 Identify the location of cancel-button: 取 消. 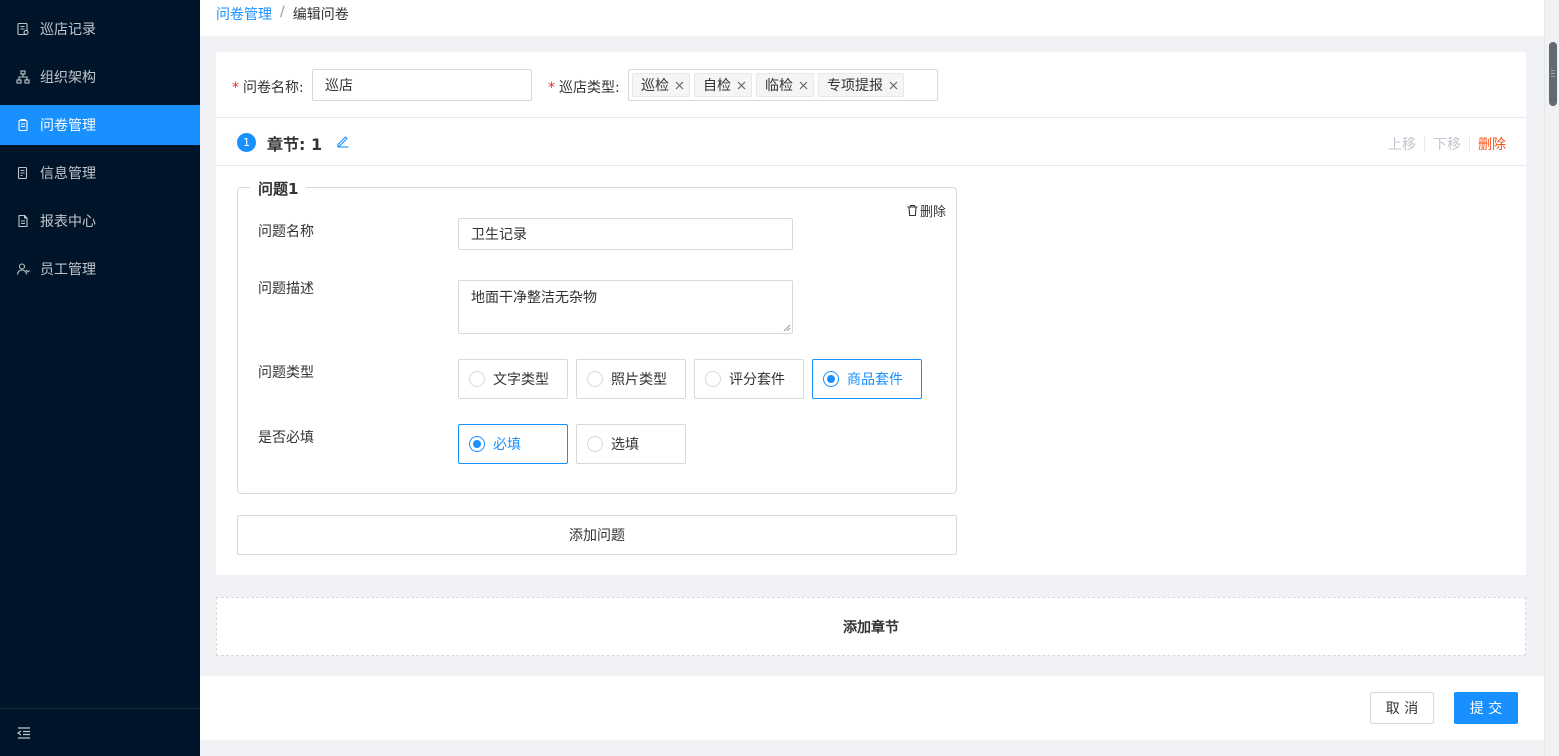
(1402, 708).